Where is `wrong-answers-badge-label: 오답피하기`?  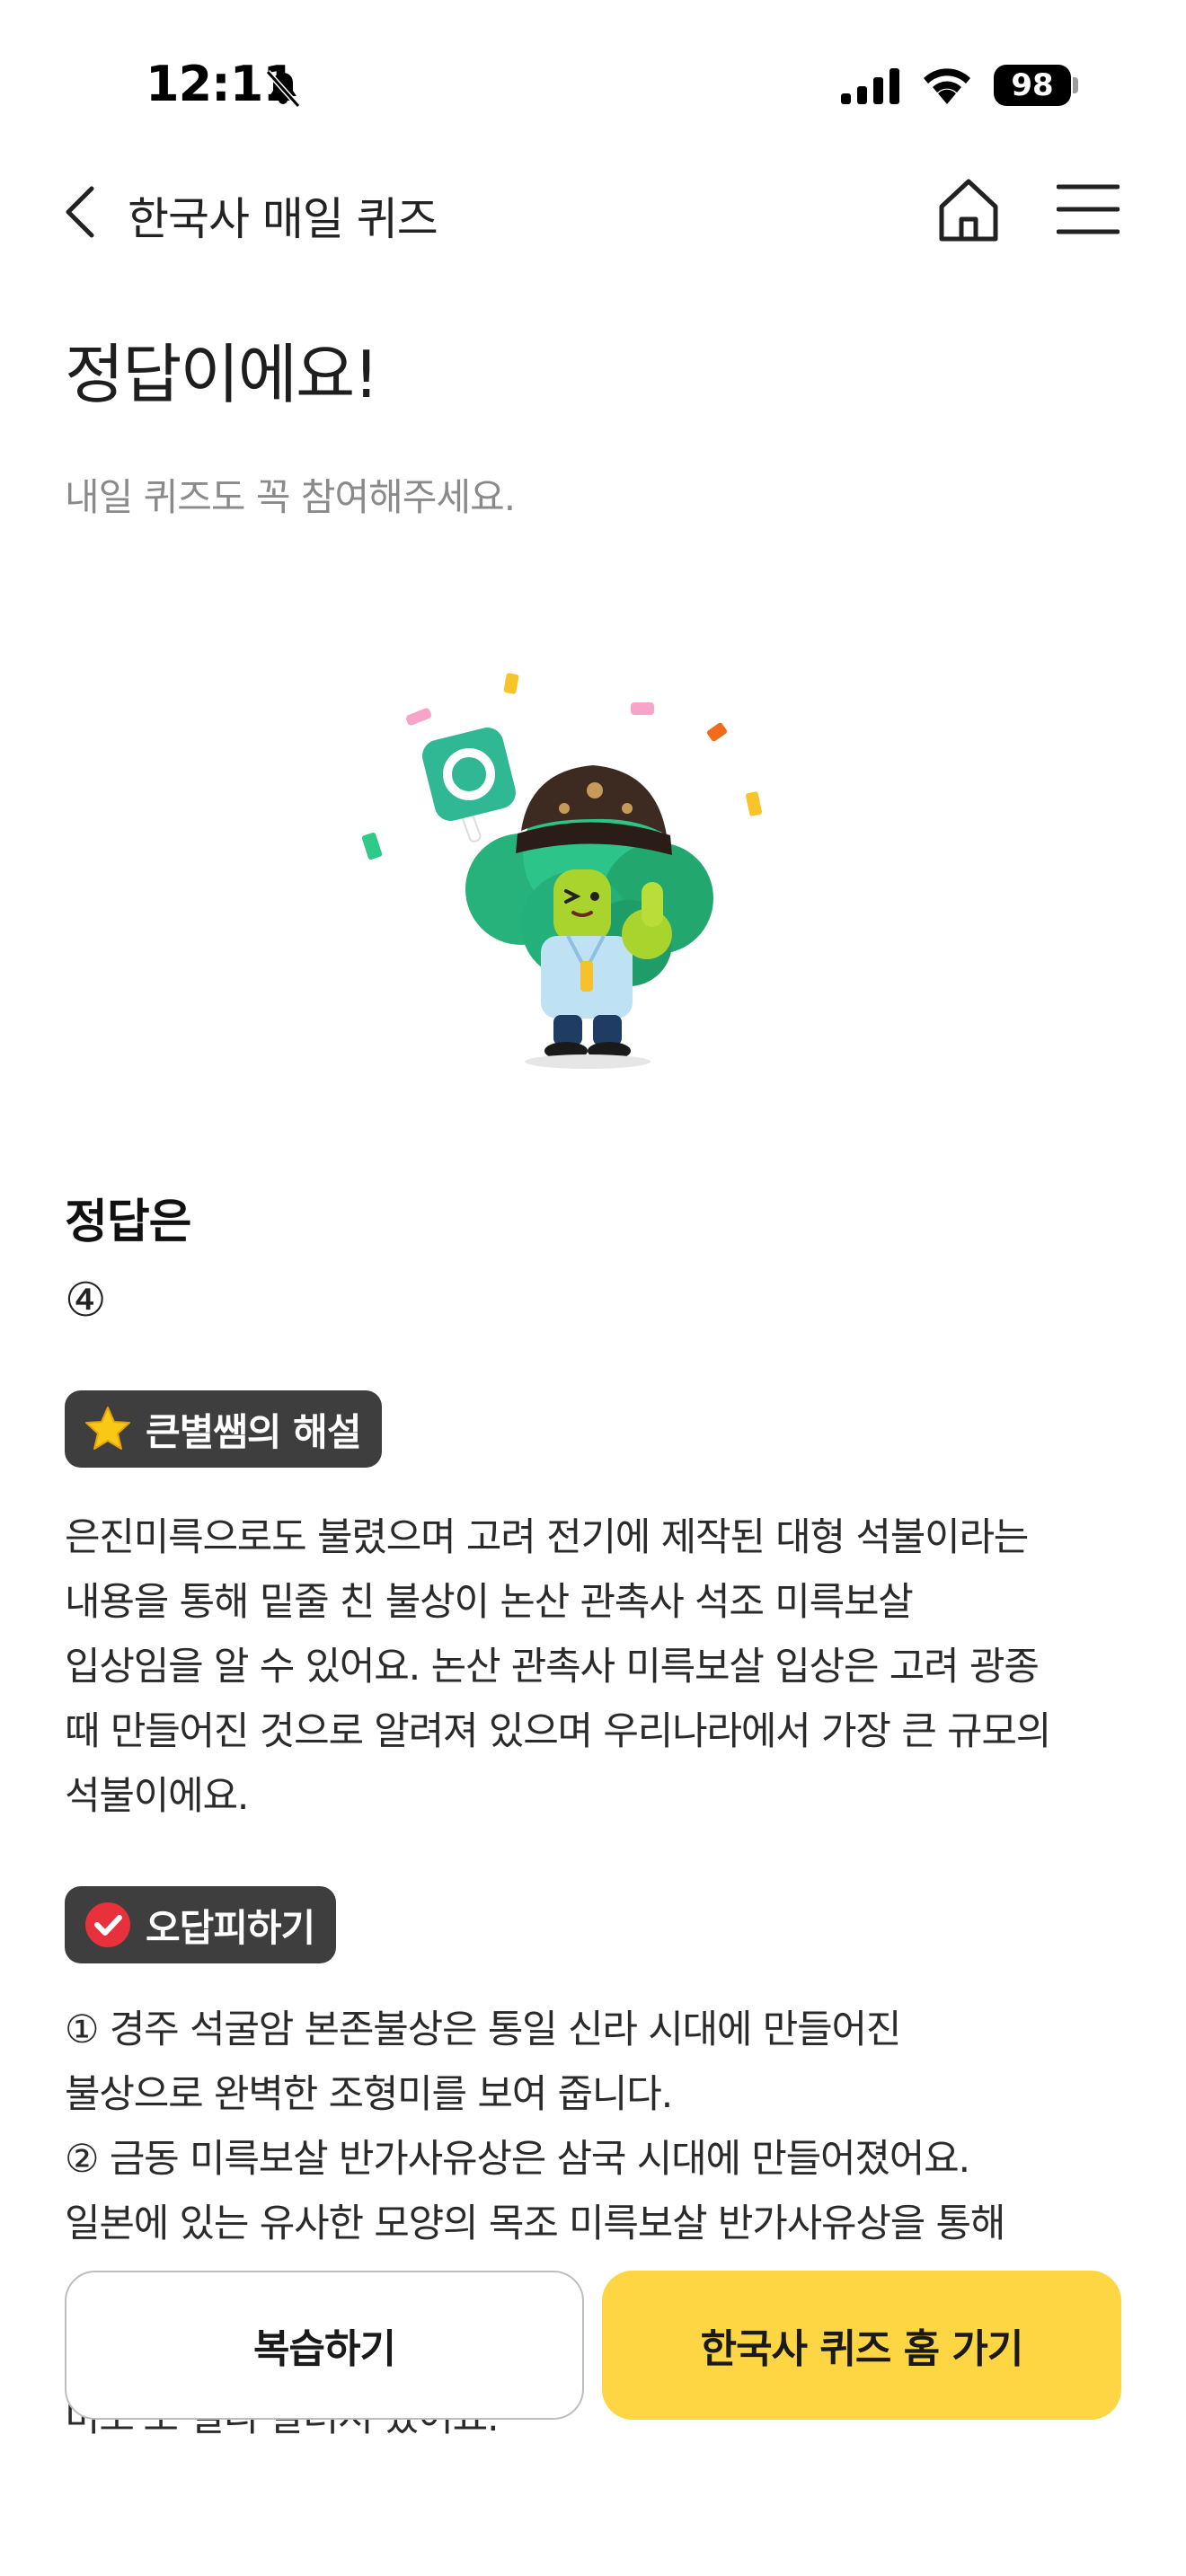
wrong-answers-badge-label: 오답피하기 is located at coordinates (230, 1927).